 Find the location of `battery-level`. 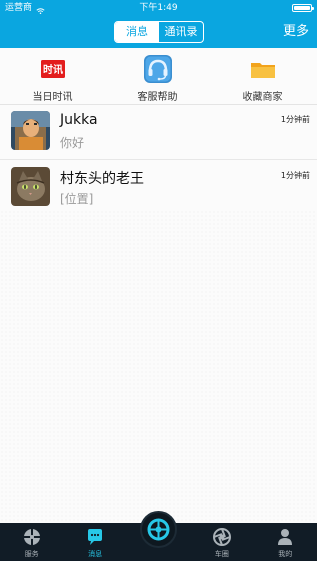

battery-level is located at coordinates (302, 8).